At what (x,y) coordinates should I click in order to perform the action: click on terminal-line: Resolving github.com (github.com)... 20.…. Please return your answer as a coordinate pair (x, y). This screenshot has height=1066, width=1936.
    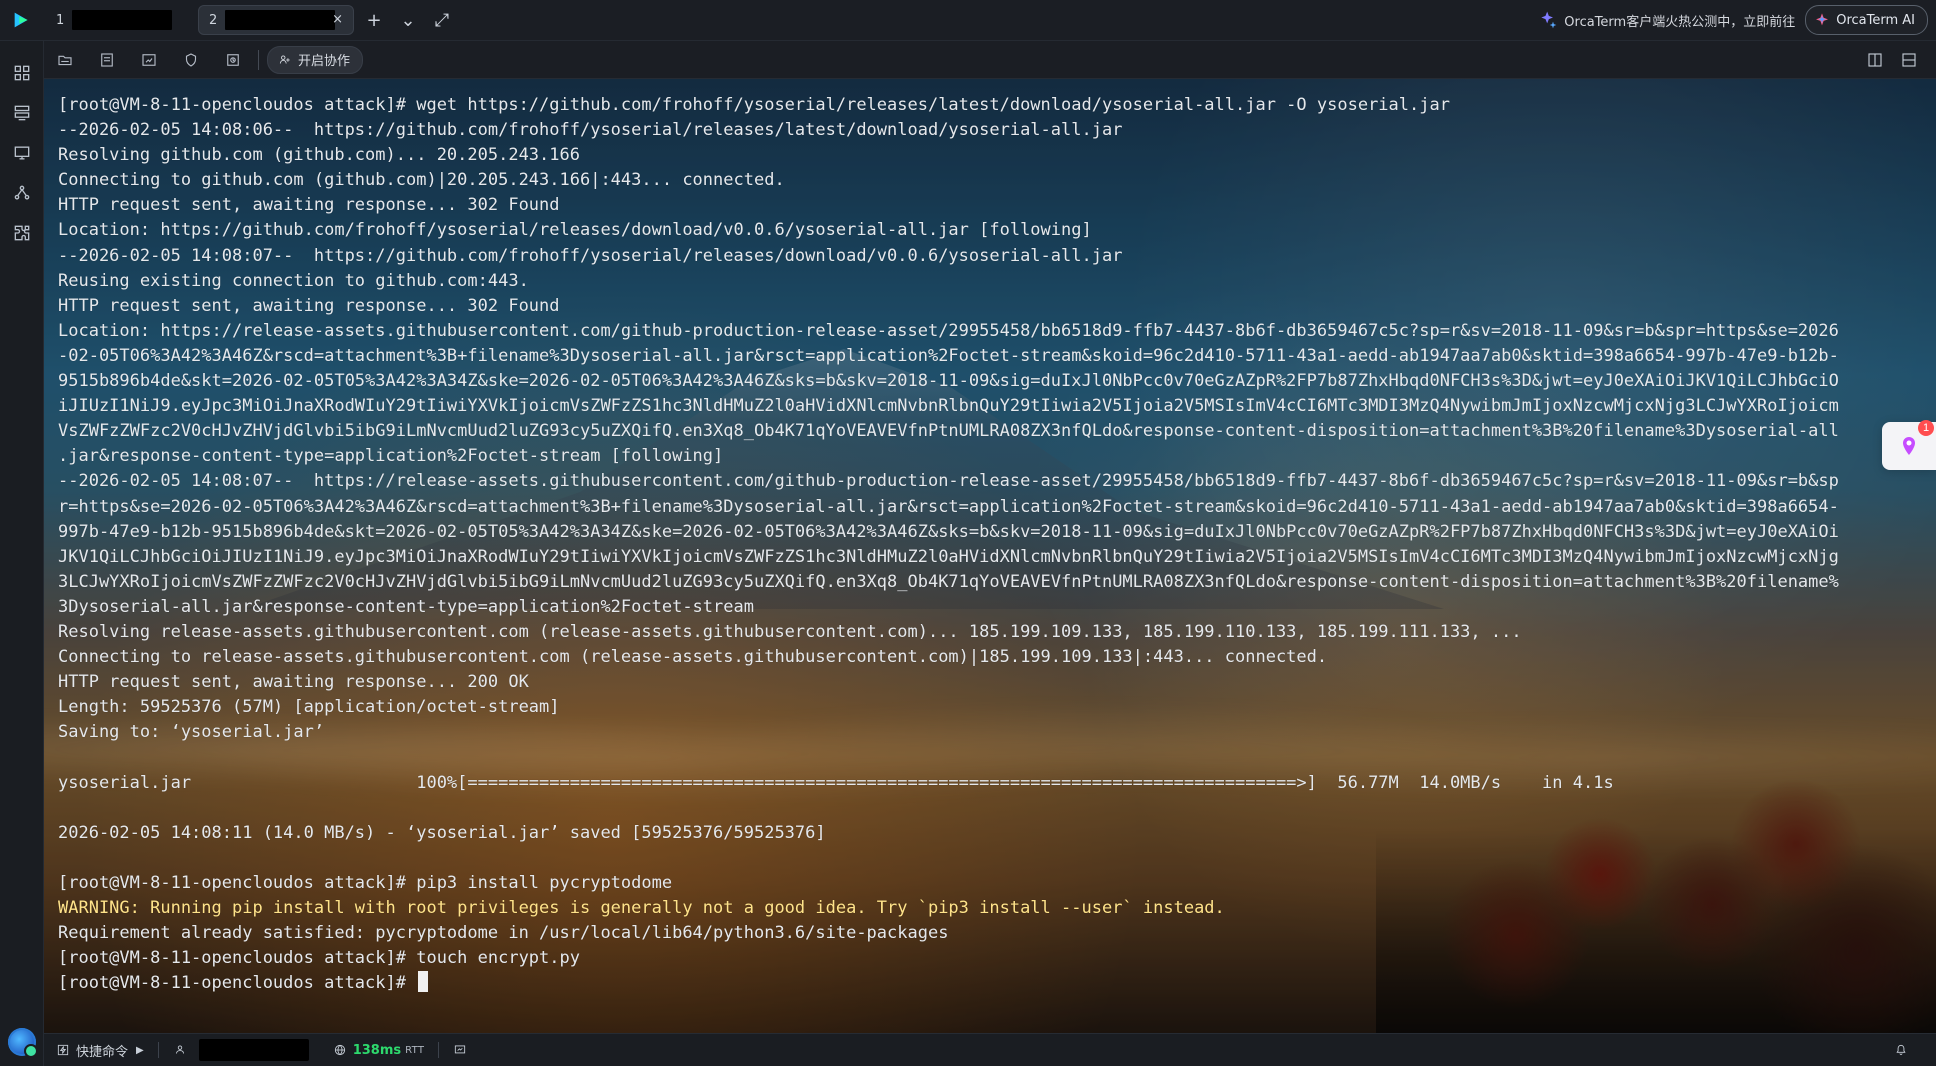
    Looking at the image, I should click on (992, 155).